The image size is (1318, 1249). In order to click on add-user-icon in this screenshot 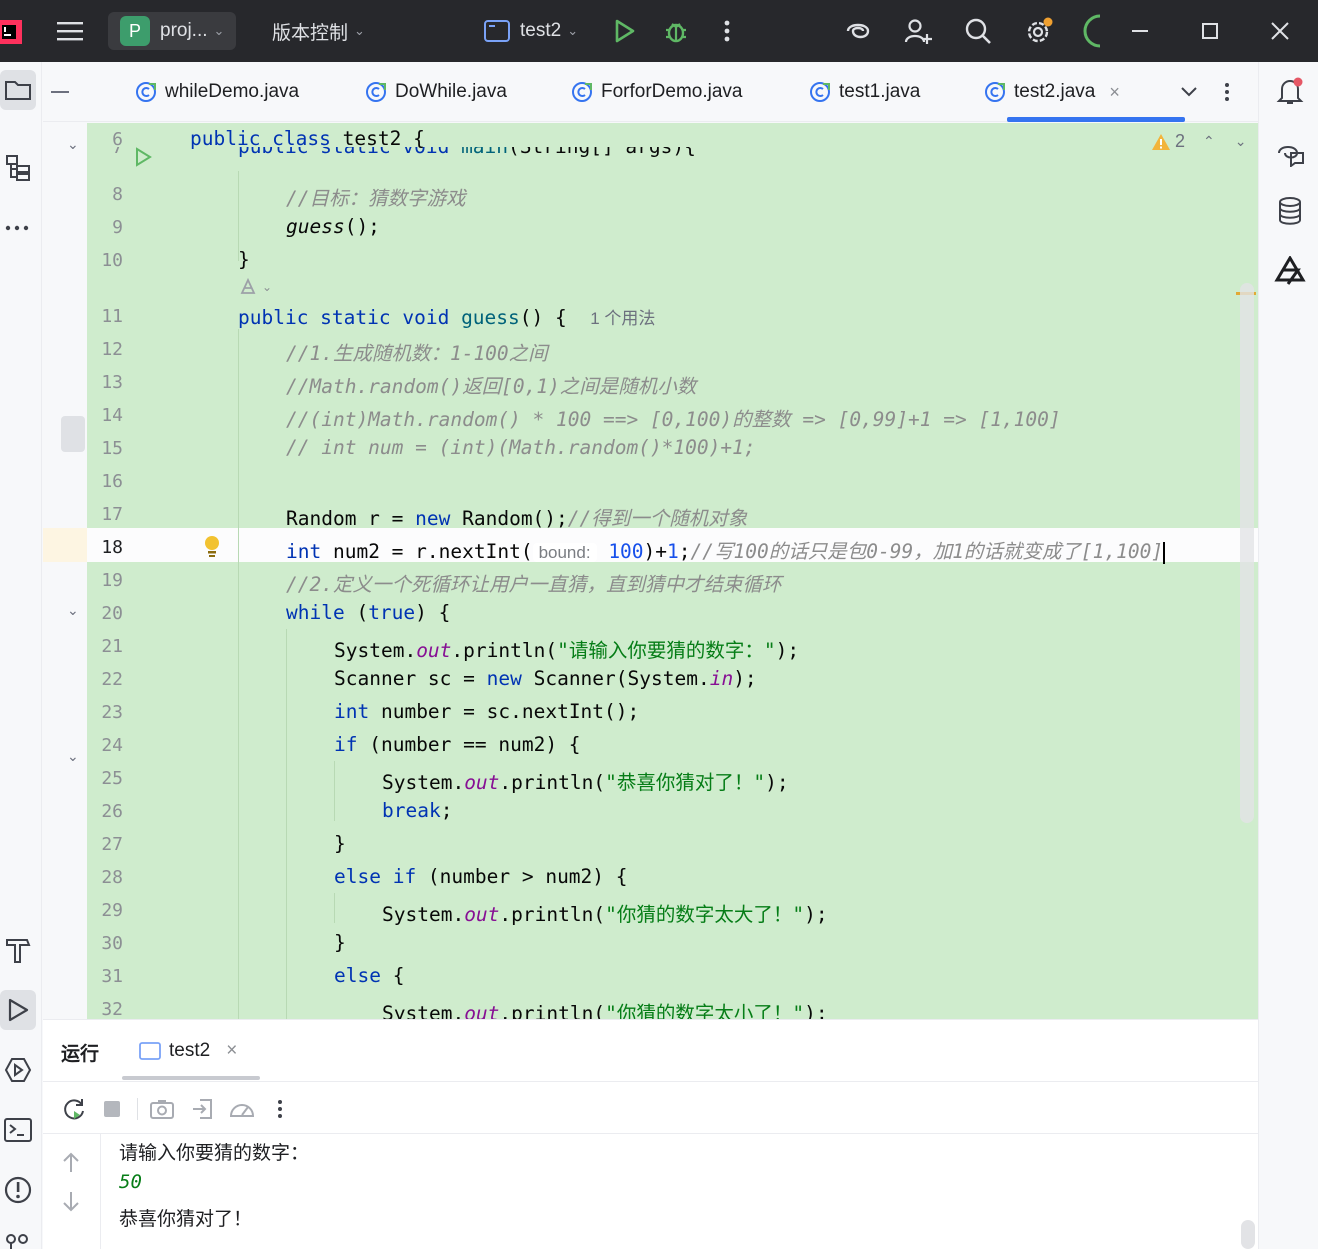, I will do `click(918, 31)`.